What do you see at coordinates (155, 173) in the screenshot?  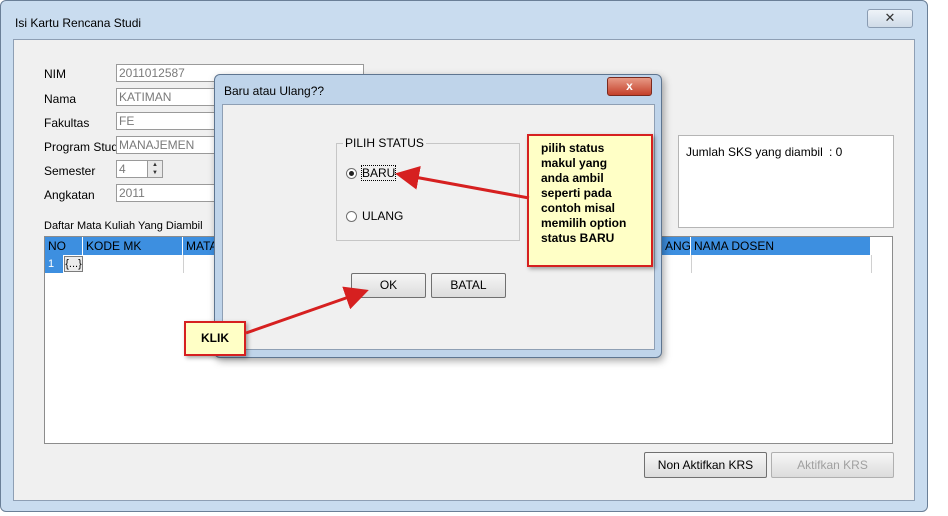 I see `stepper-down-icon: ▼` at bounding box center [155, 173].